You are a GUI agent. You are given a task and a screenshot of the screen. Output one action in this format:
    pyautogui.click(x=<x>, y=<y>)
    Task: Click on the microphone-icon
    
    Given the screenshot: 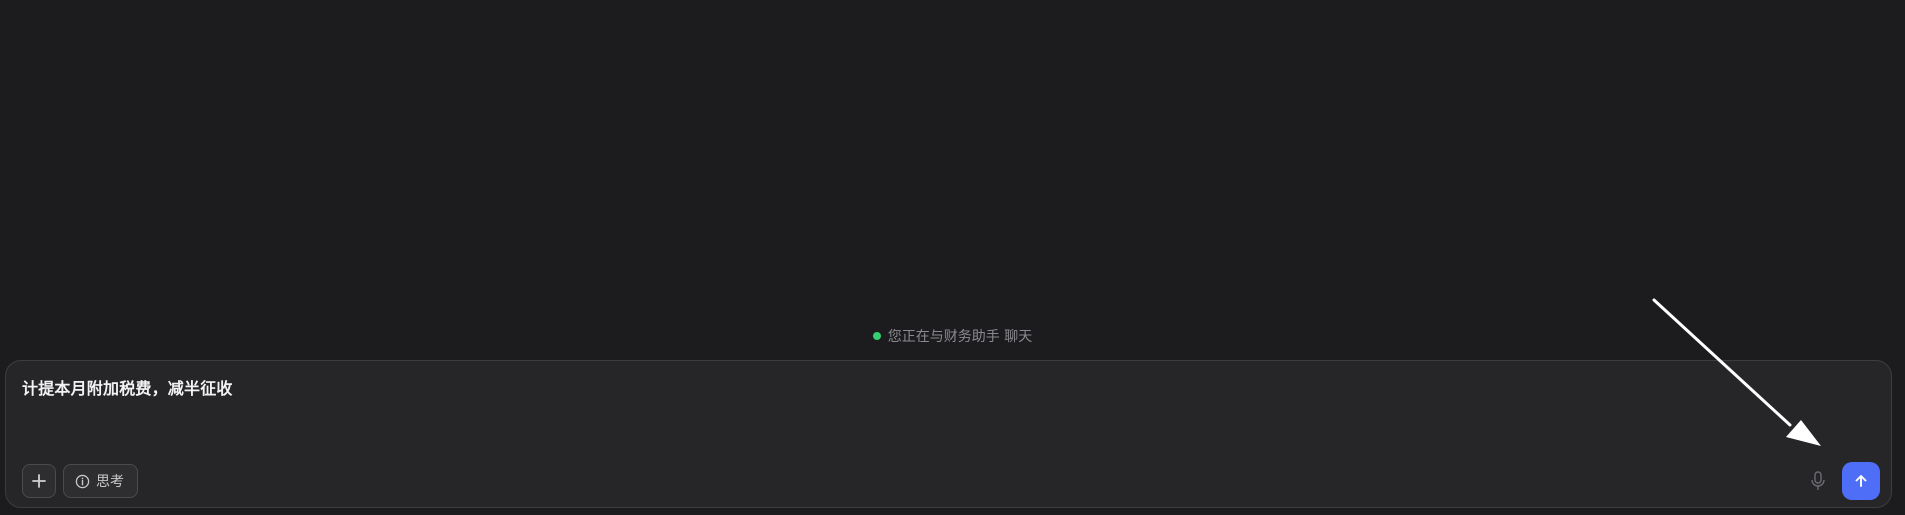 What is the action you would take?
    pyautogui.click(x=1818, y=480)
    